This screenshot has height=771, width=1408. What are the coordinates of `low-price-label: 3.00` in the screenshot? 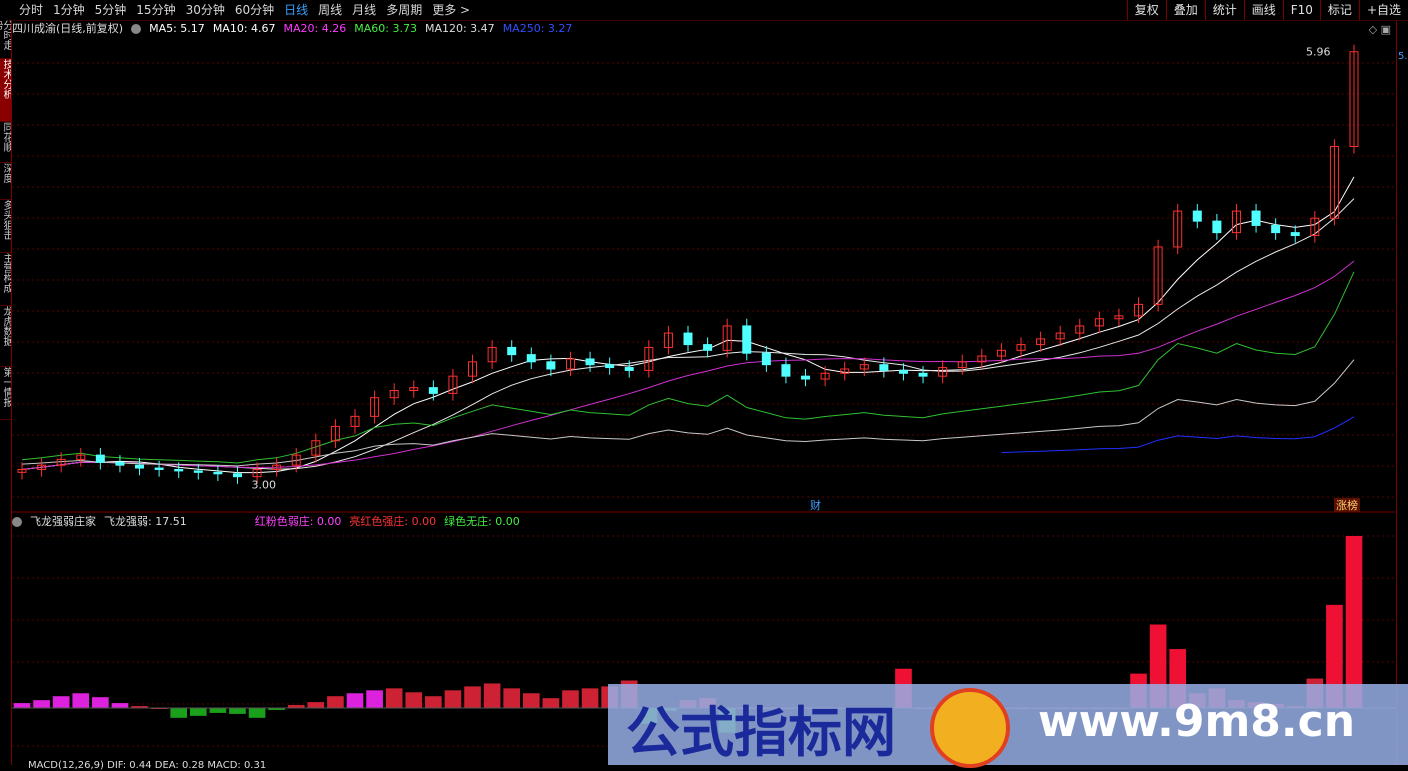 It's located at (263, 485).